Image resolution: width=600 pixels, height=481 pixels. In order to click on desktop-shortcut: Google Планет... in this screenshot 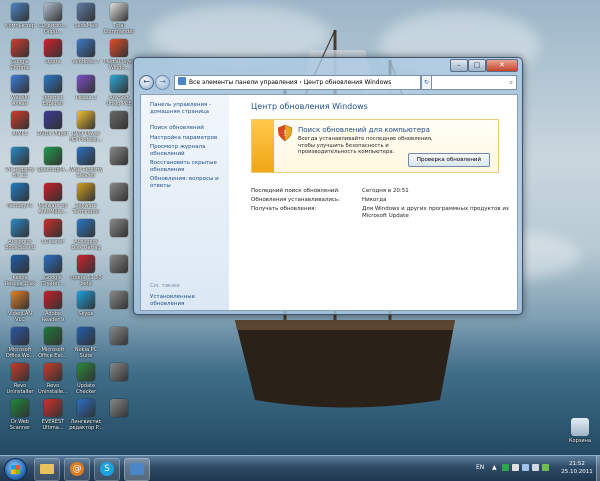, I will do `click(53, 271)`.